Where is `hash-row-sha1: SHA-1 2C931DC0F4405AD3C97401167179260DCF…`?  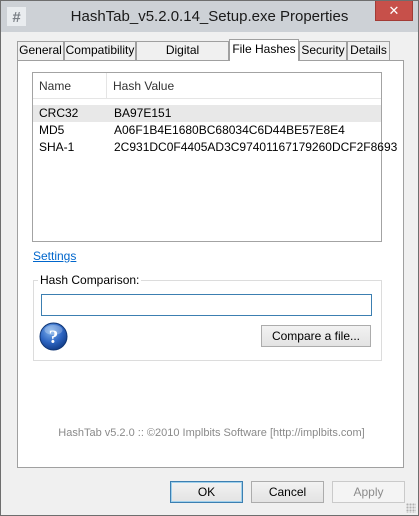
hash-row-sha1: SHA-1 2C931DC0F4405AD3C97401167179260DCF… is located at coordinates (215, 147).